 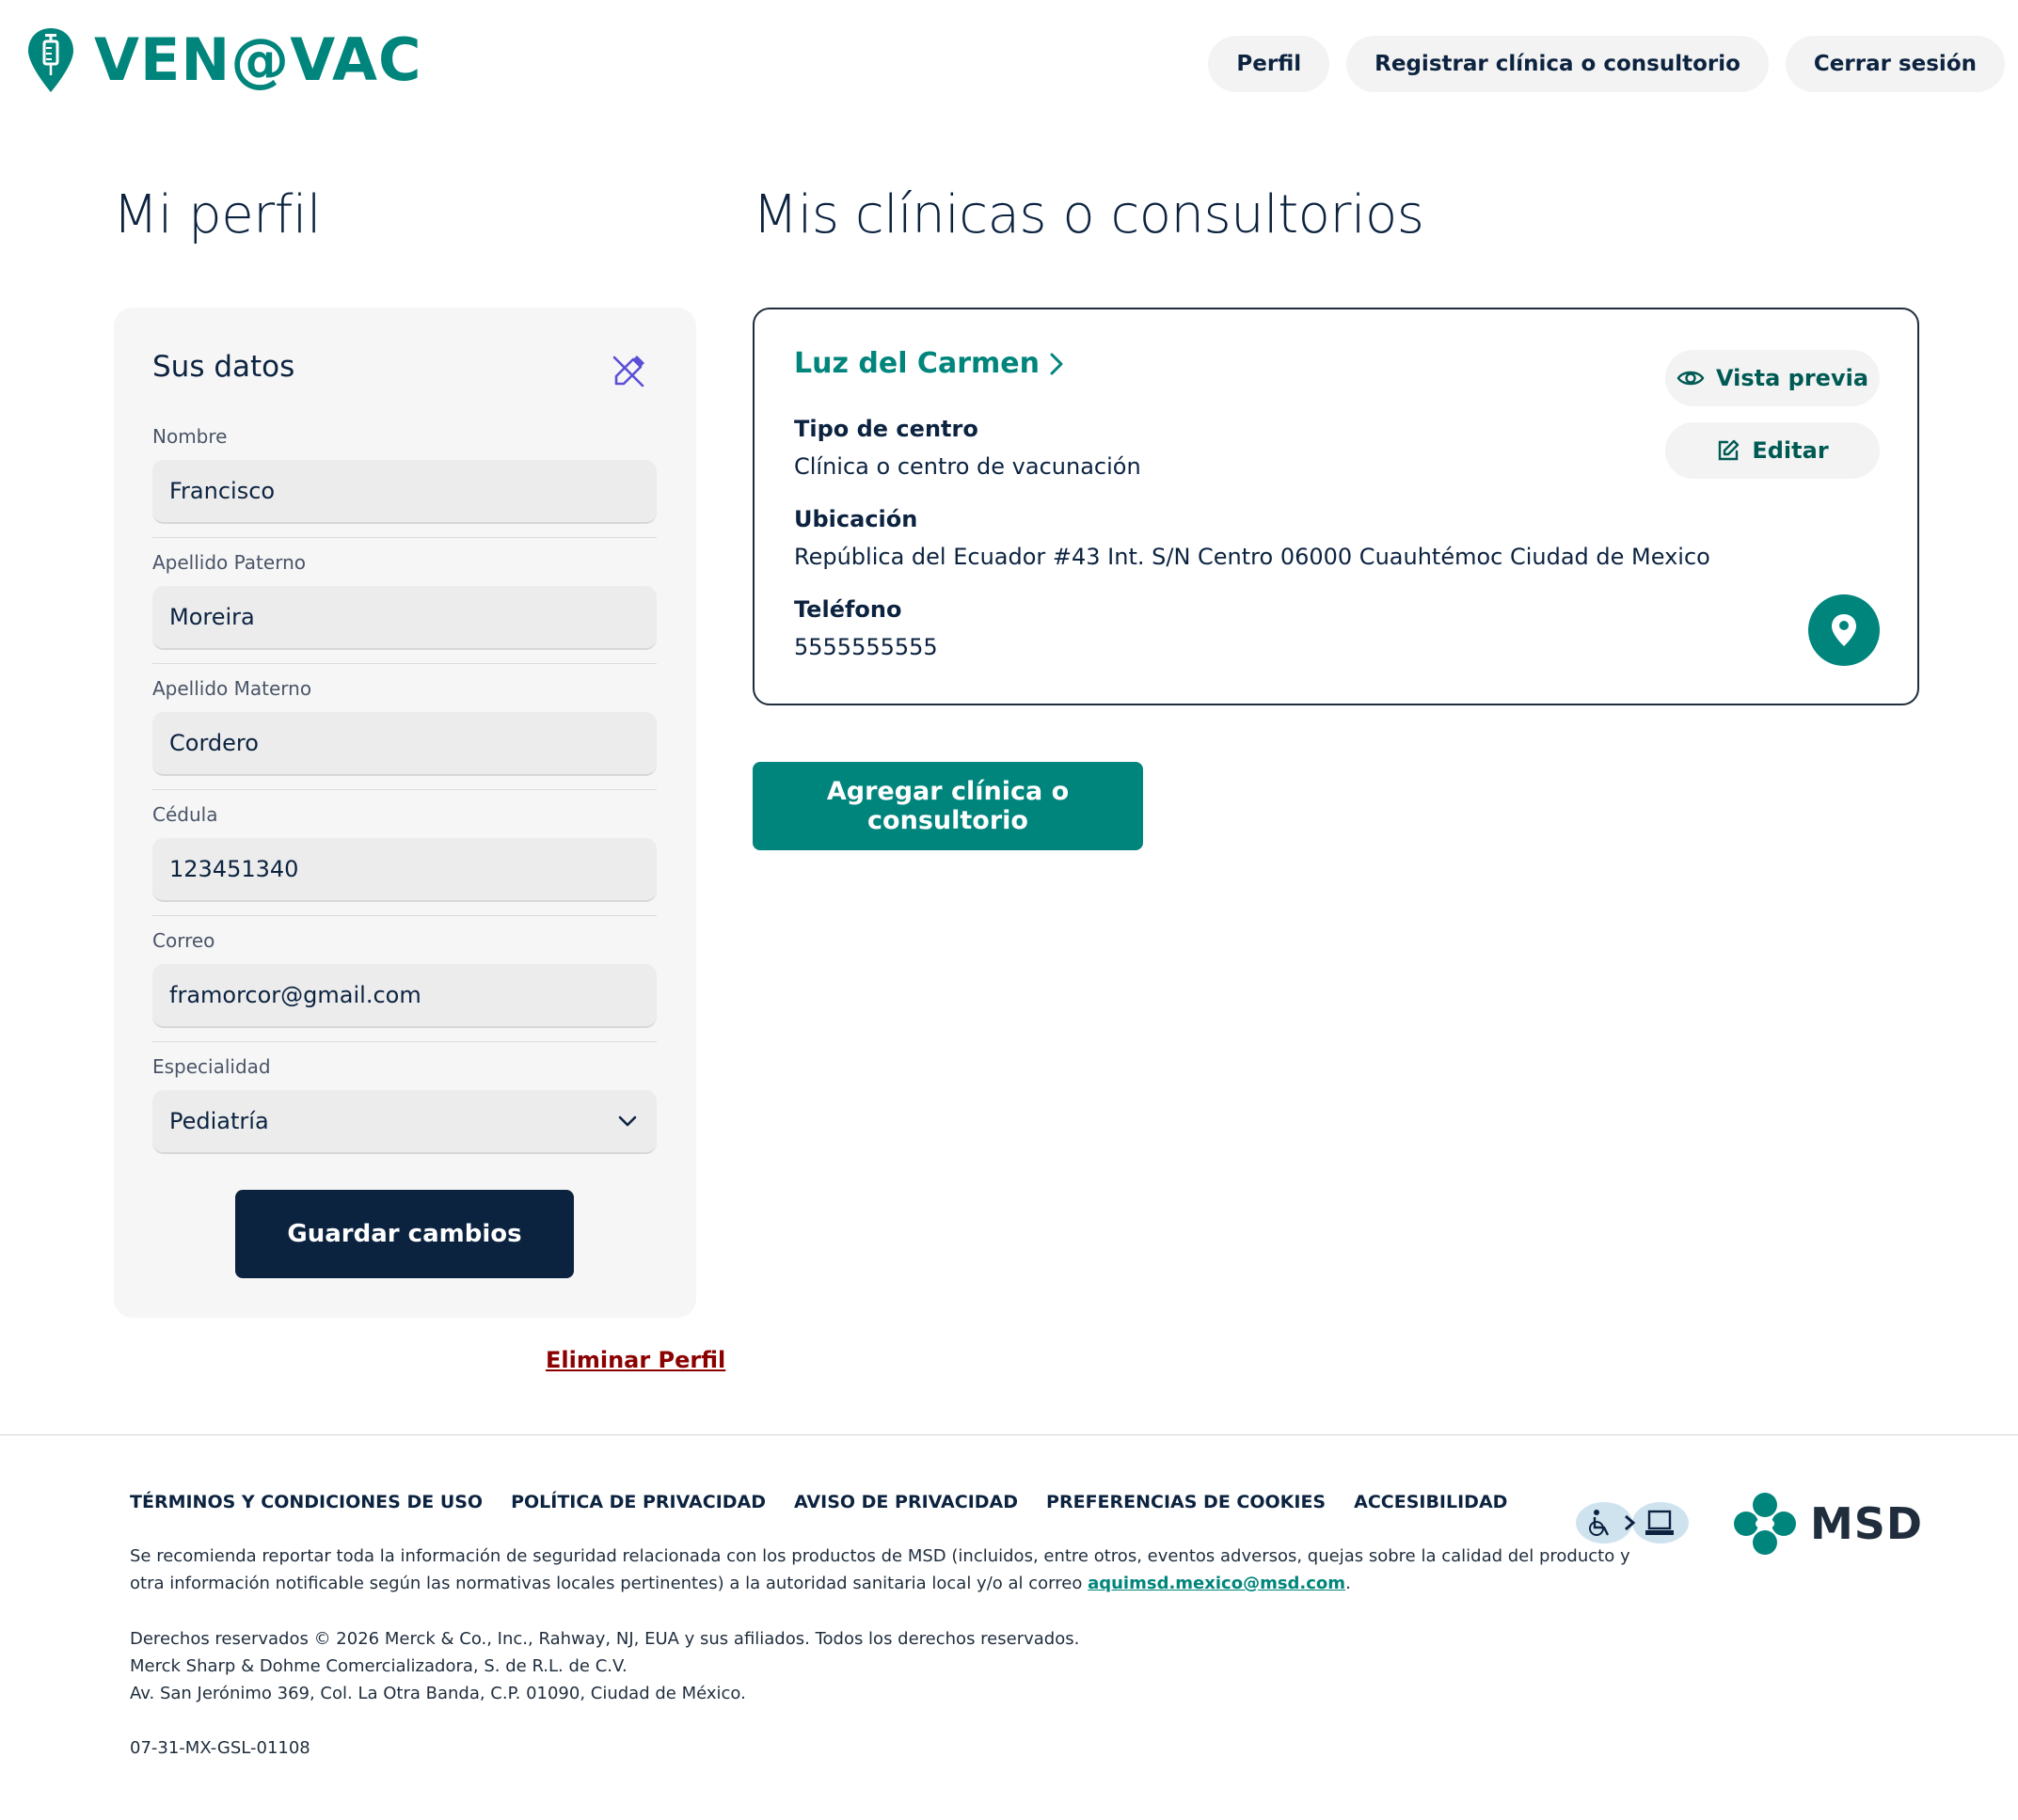 What do you see at coordinates (1348, 1583) in the screenshot?
I see `safety-text-end: .` at bounding box center [1348, 1583].